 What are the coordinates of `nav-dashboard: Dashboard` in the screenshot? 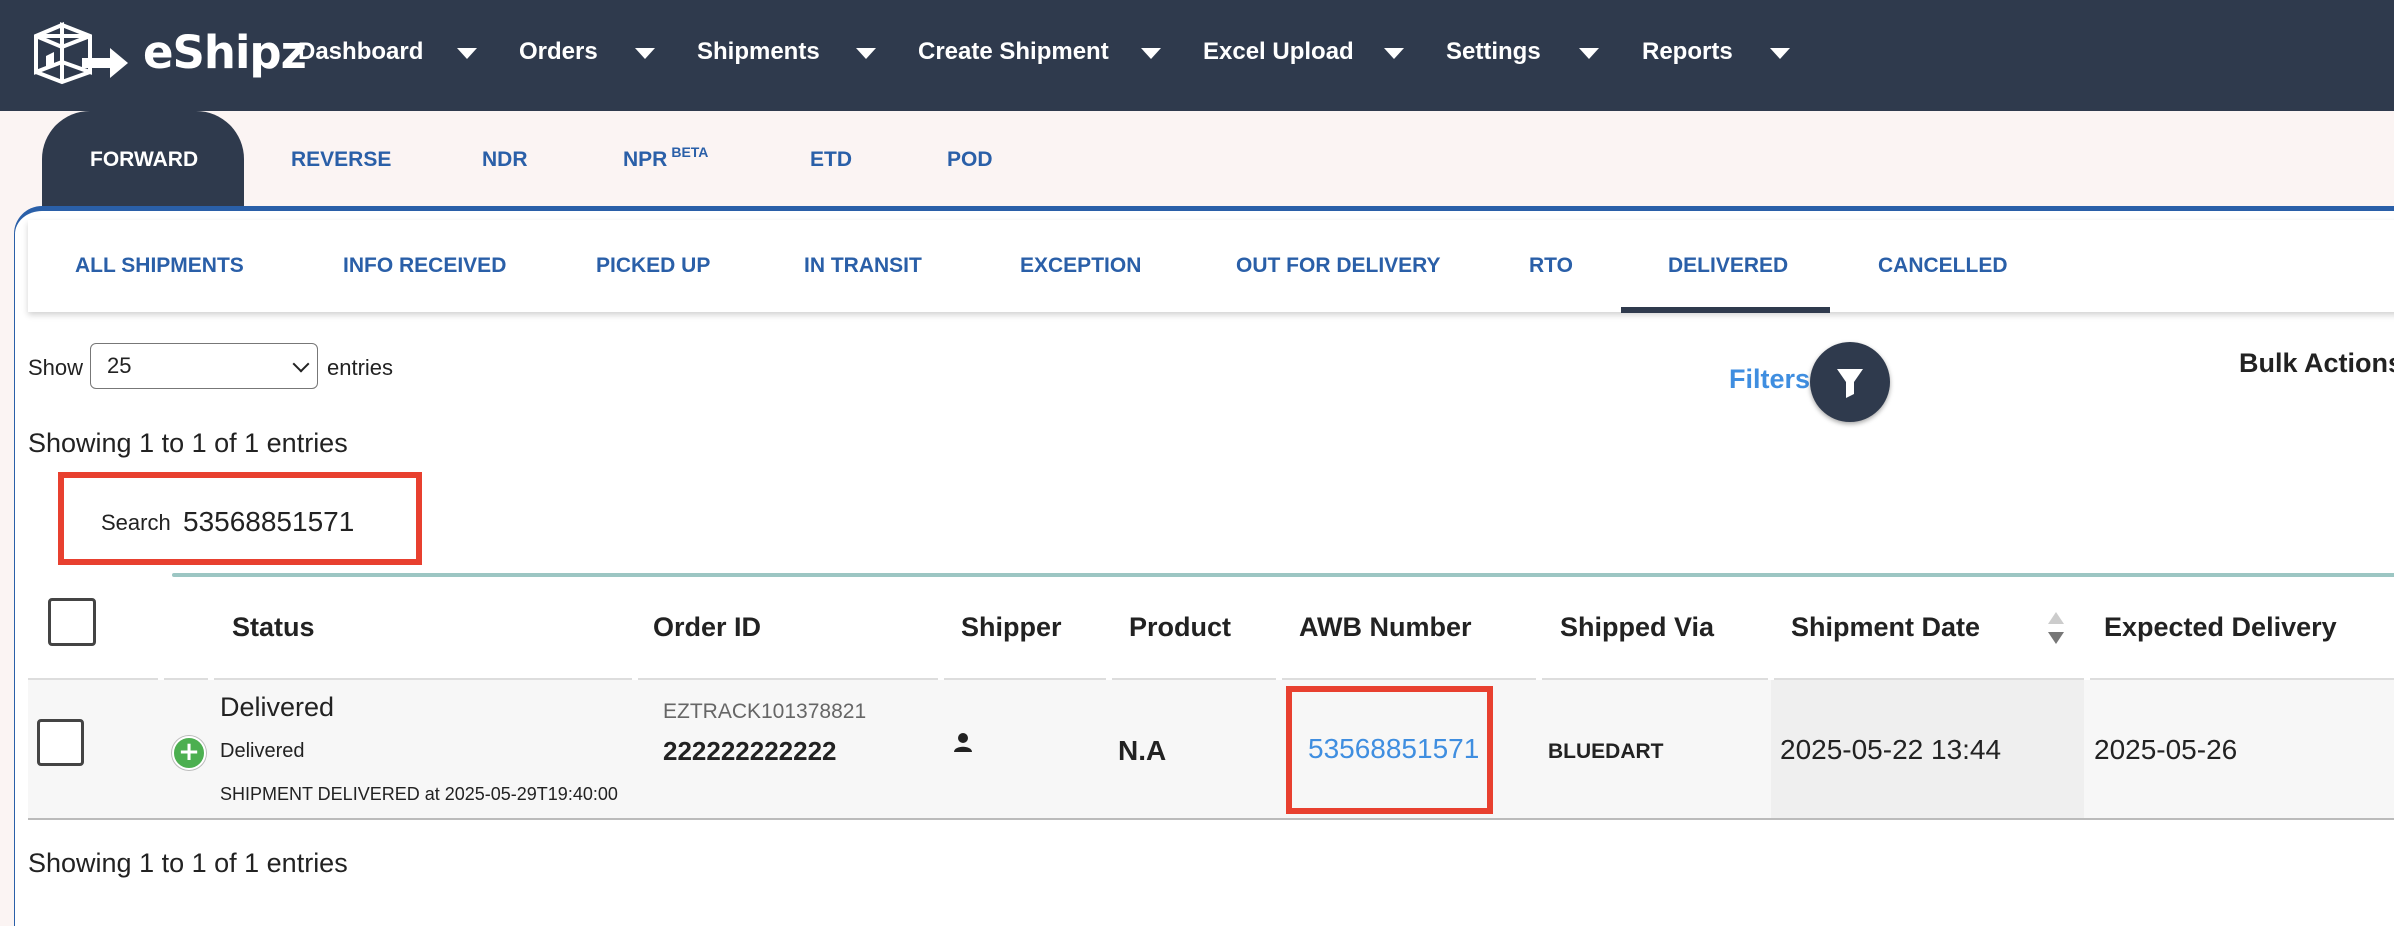 It's located at (360, 52).